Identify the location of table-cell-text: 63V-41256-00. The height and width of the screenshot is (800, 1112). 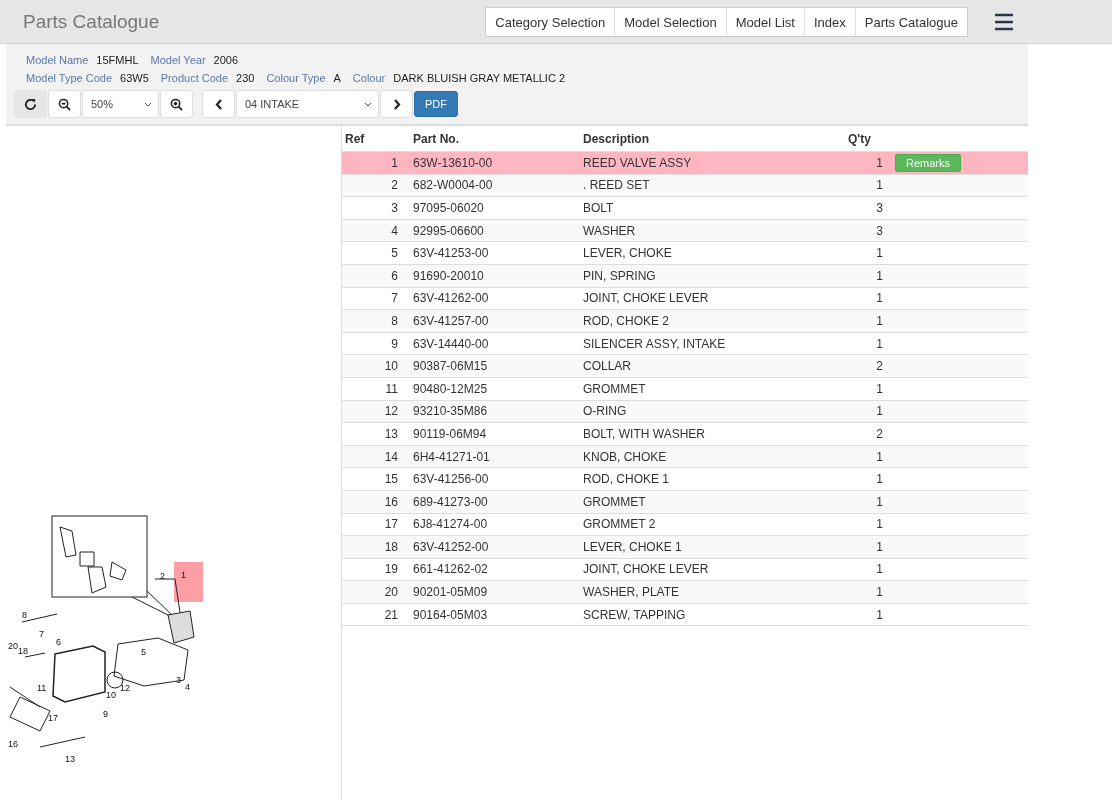
(451, 479).